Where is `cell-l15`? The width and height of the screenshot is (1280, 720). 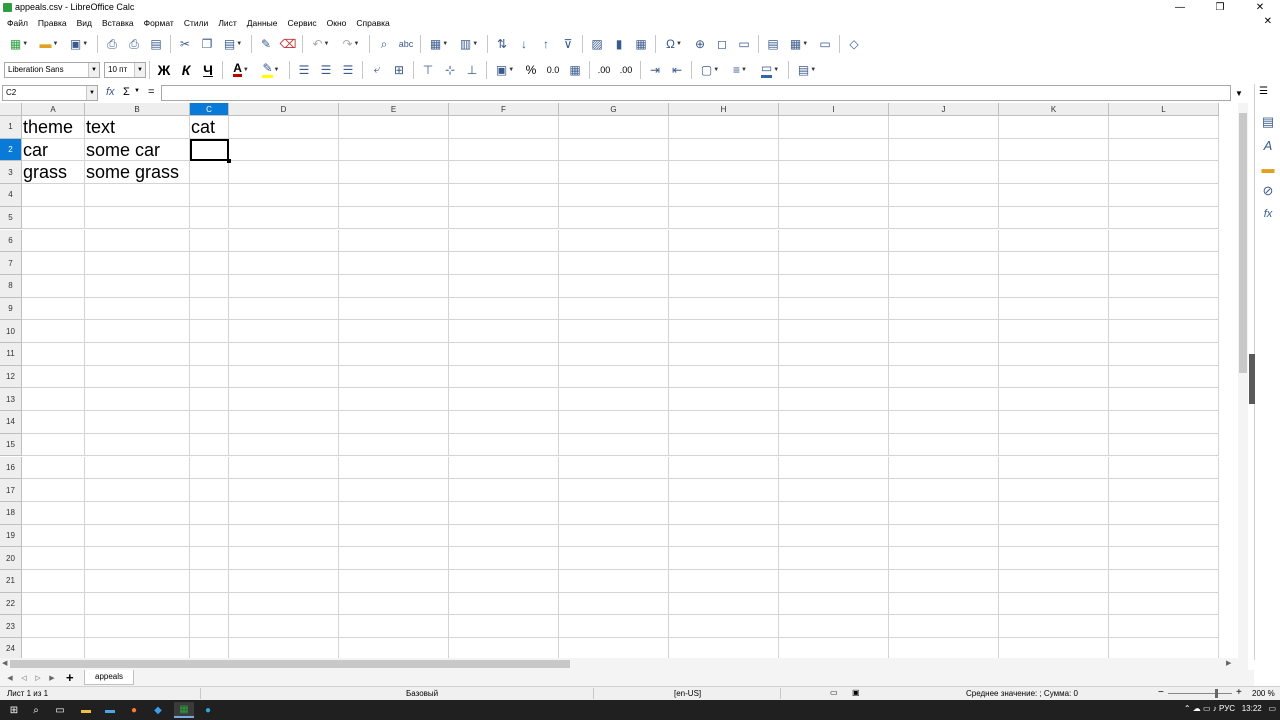
cell-l15 is located at coordinates (1164, 445).